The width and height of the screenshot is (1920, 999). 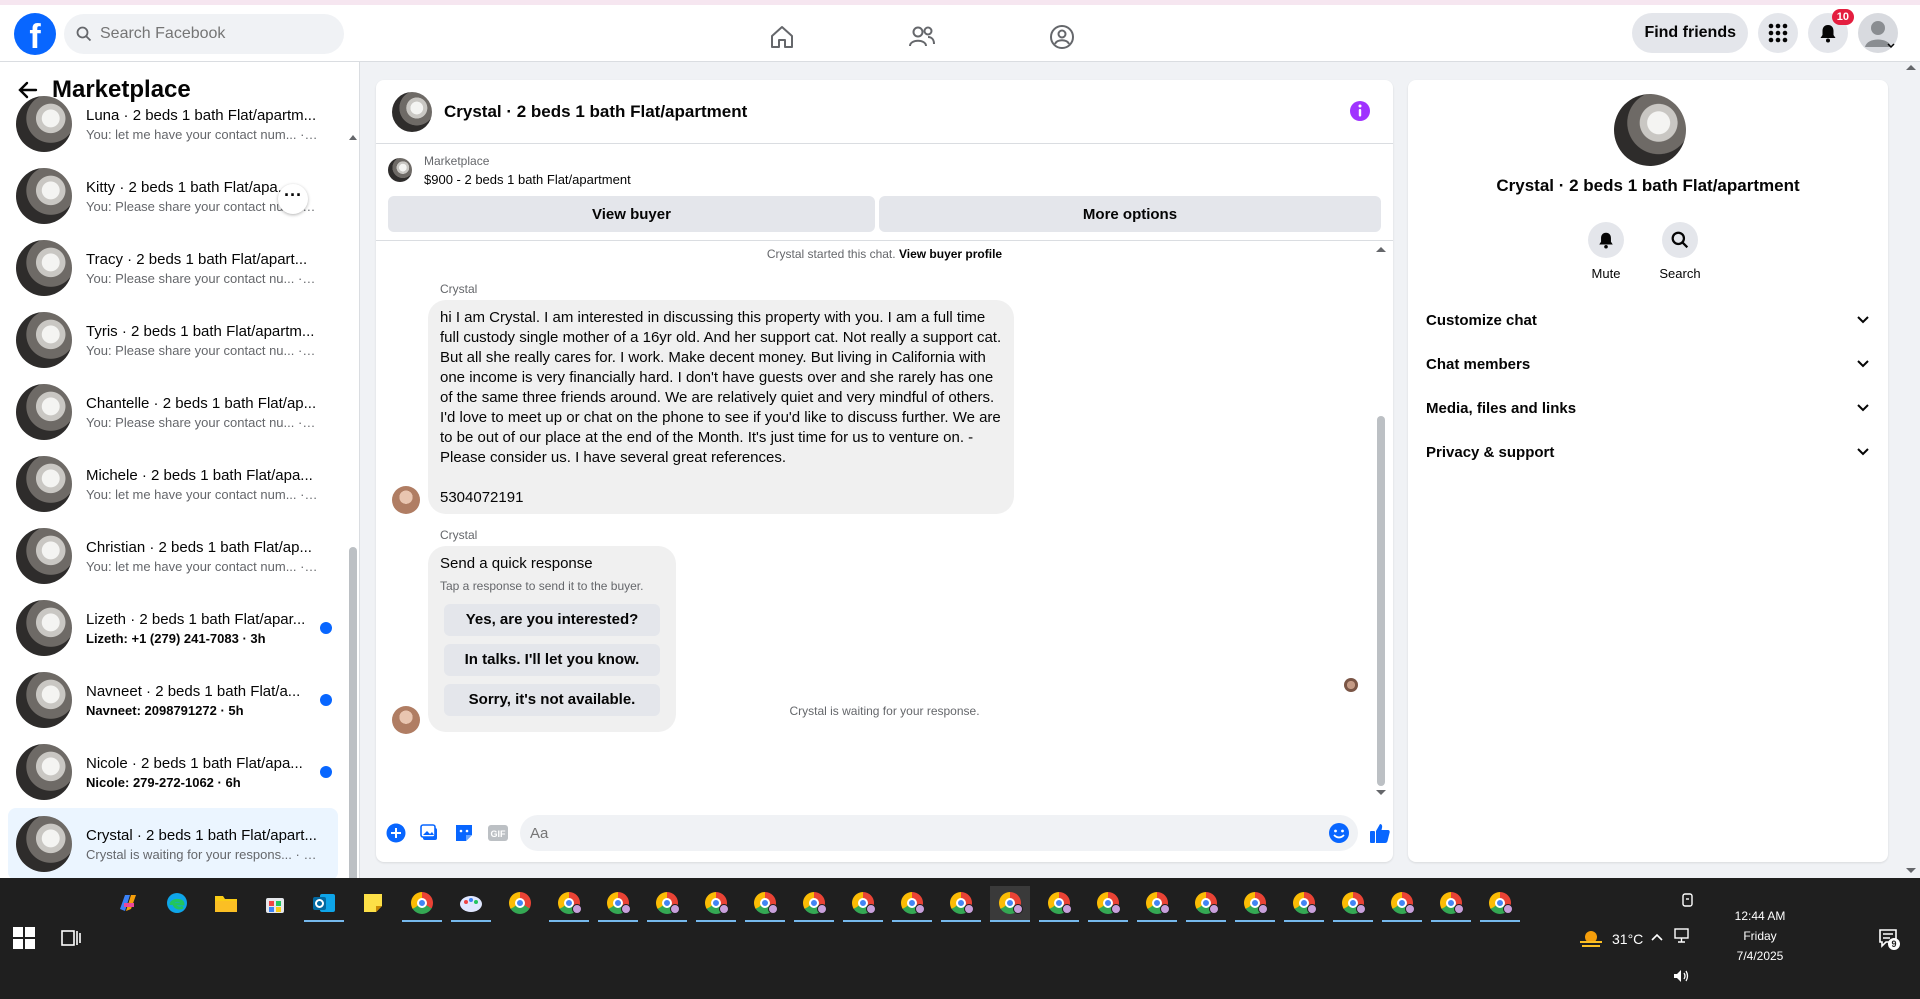 What do you see at coordinates (35, 34) in the screenshot?
I see `facebook-logo: f` at bounding box center [35, 34].